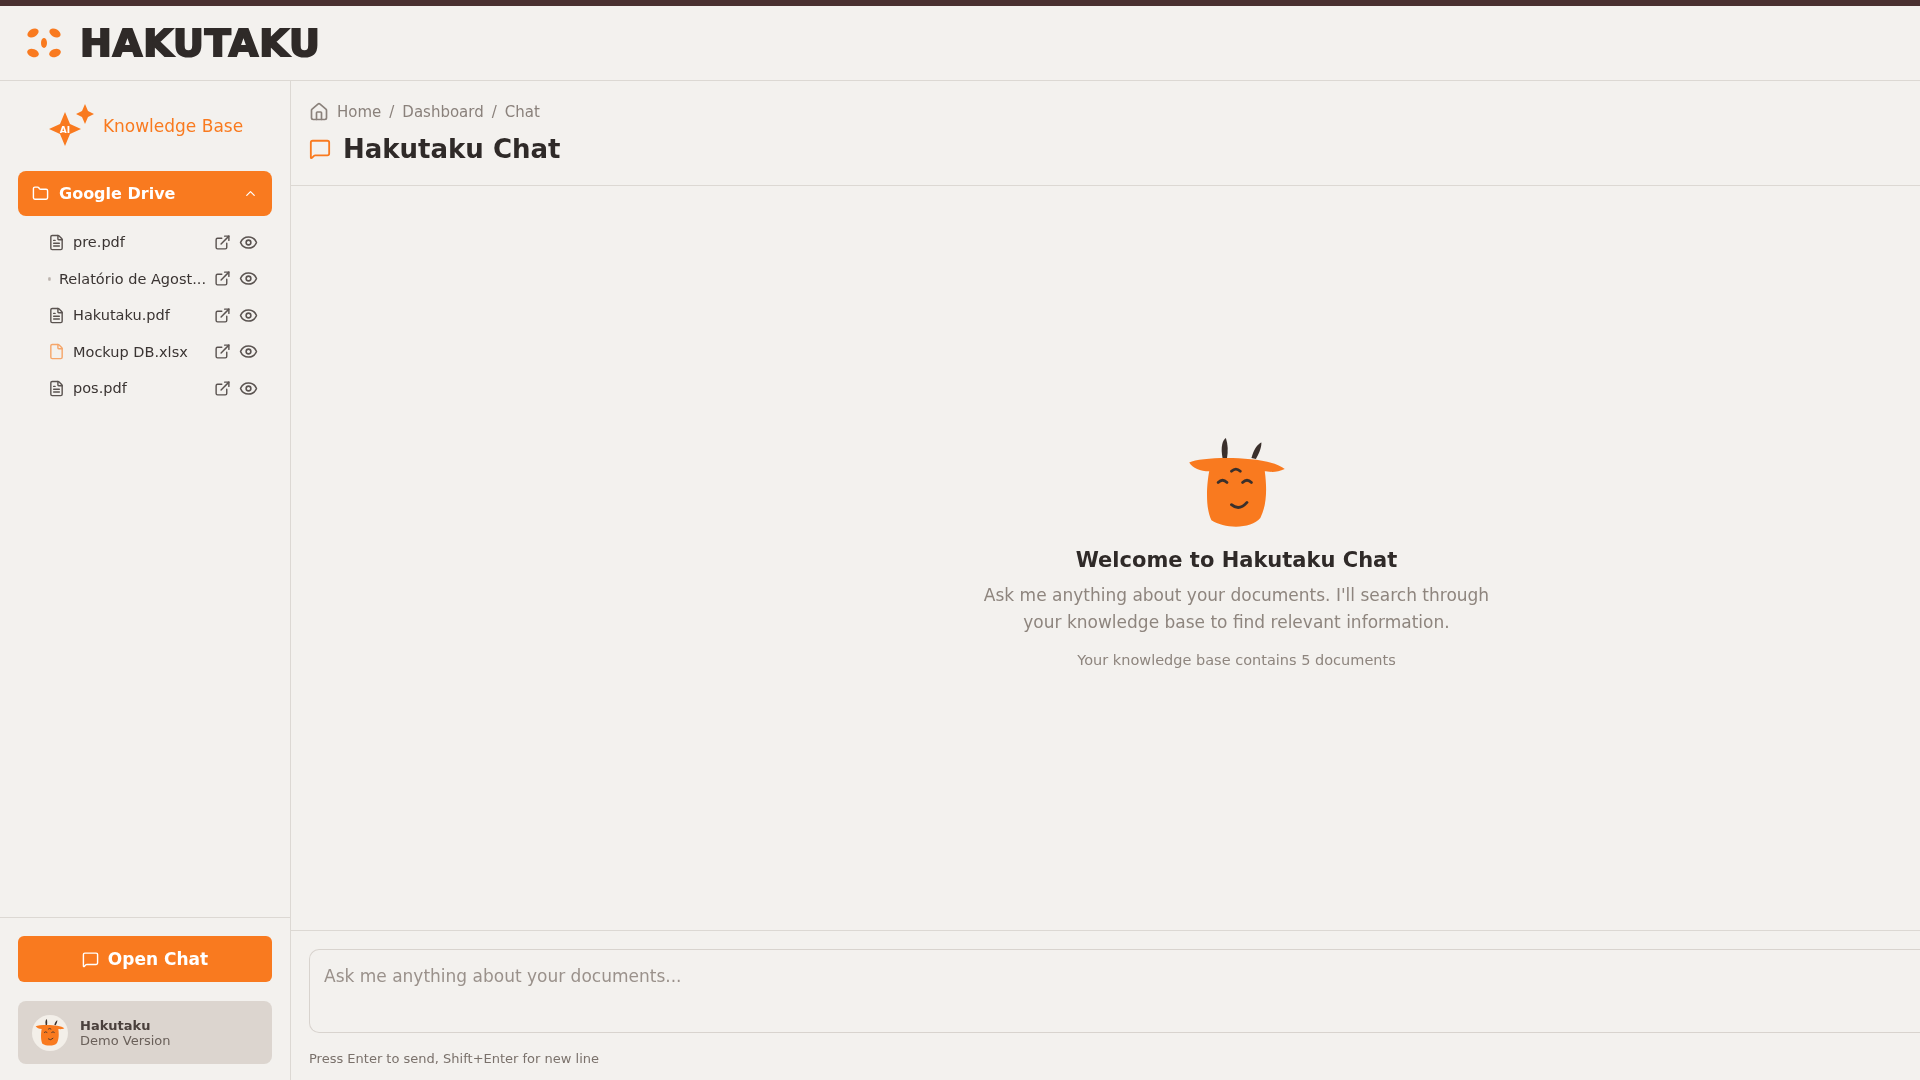 This screenshot has width=1920, height=1080. I want to click on page-title: Hakutaku Chat, so click(452, 149).